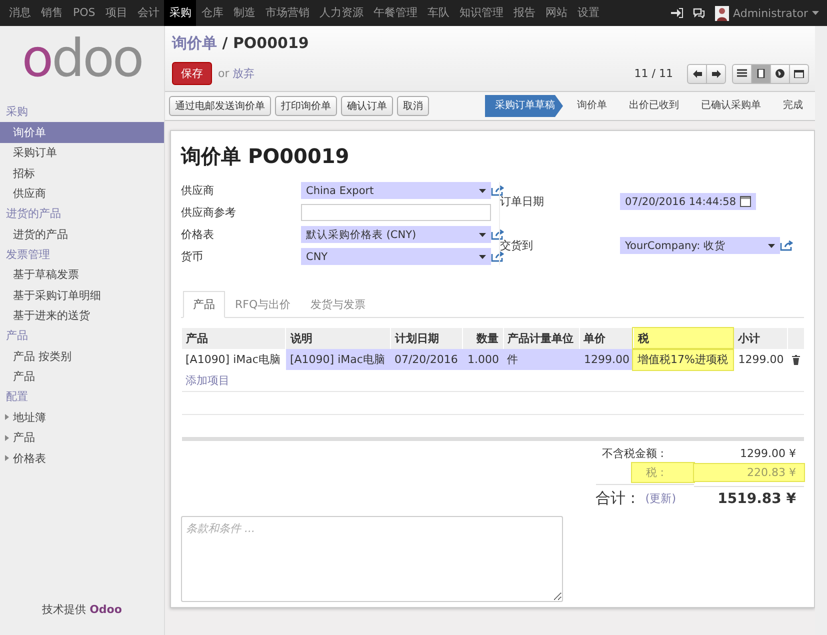 The image size is (827, 635). What do you see at coordinates (746, 201) in the screenshot?
I see `calendar-icon` at bounding box center [746, 201].